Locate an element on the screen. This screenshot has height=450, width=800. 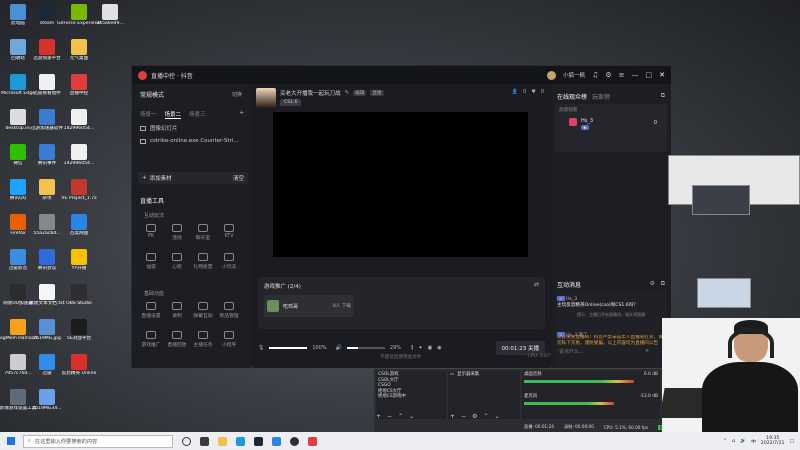
tab-fans: 玩家榜 is located at coordinates (601, 96).